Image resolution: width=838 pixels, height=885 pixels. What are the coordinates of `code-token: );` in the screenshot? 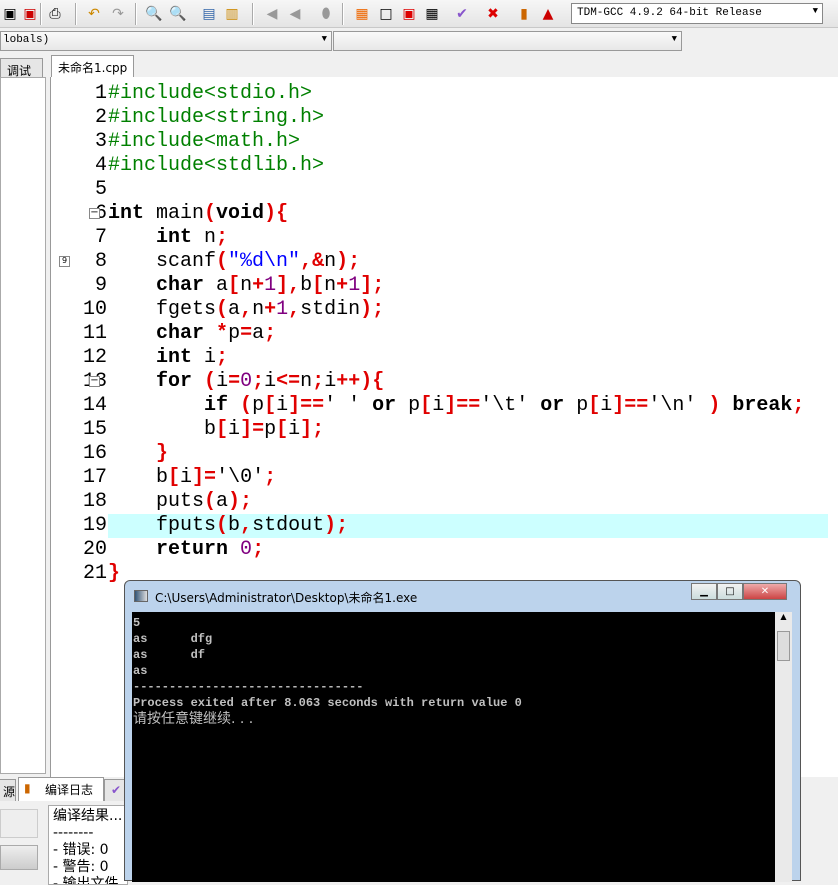 It's located at (348, 261).